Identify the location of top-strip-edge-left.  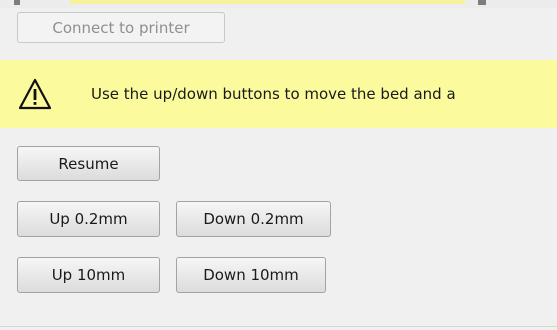
(17, 2).